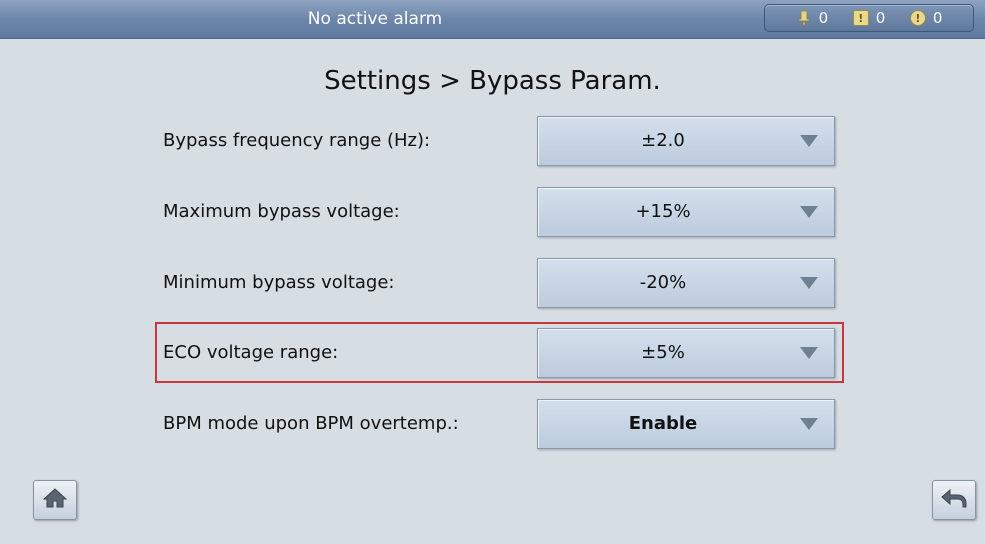  Describe the element at coordinates (663, 140) in the screenshot. I see `dropdown-value: ±2.0` at that location.